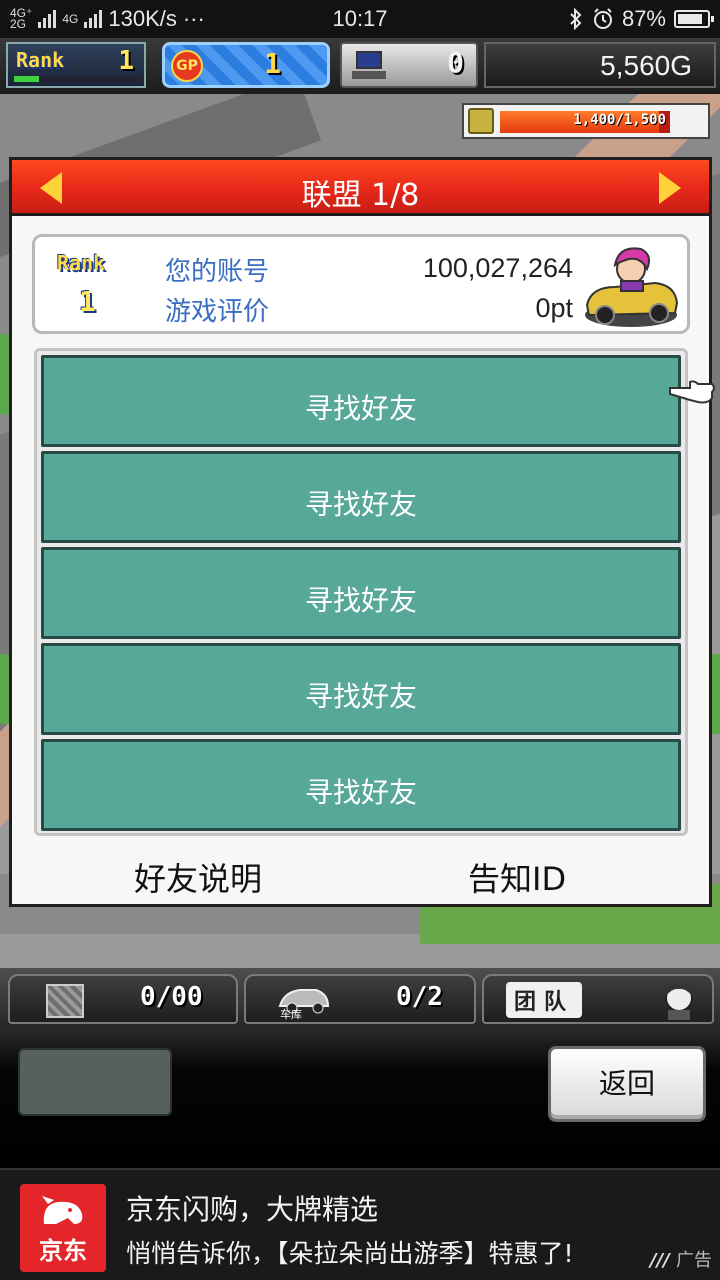 The image size is (720, 1280). Describe the element at coordinates (198, 877) in the screenshot. I see `friend-help-link: 好友说明` at that location.